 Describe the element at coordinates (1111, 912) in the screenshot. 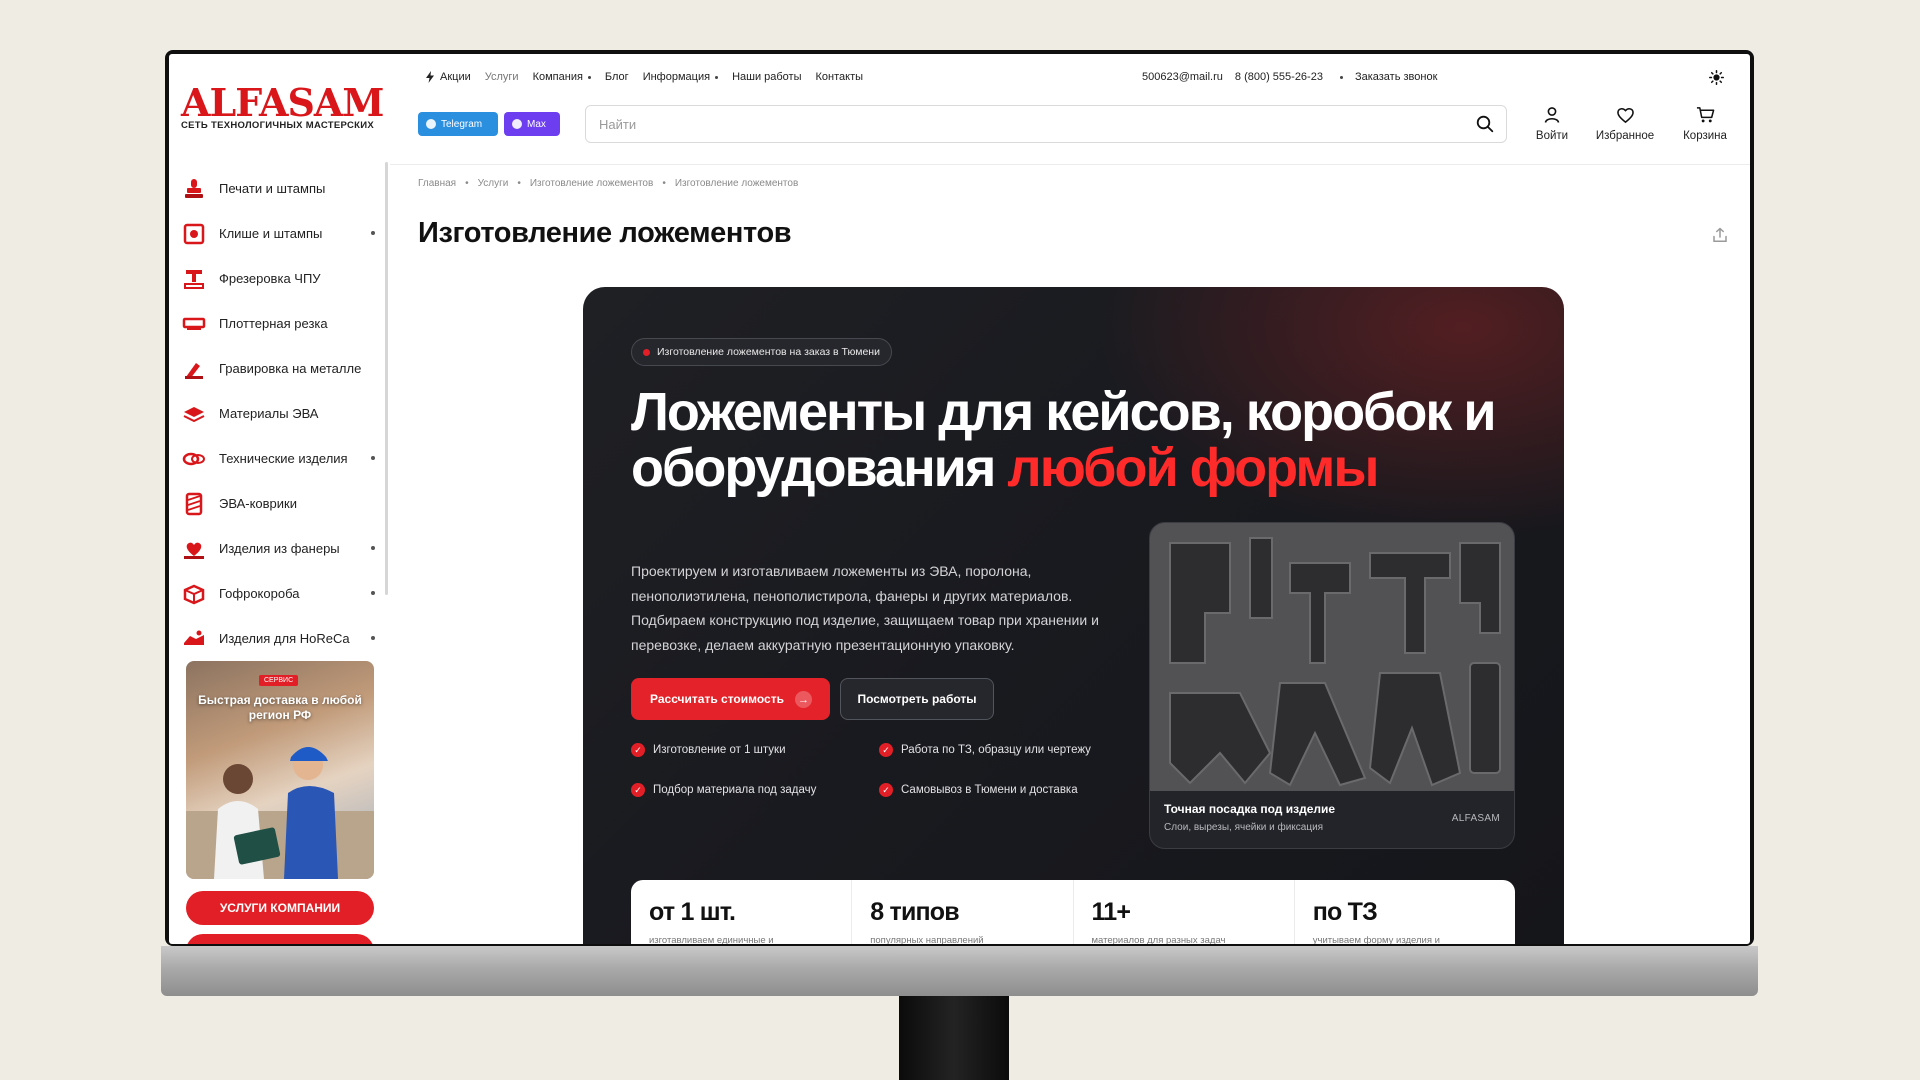

I see `stat-value: 11+` at that location.